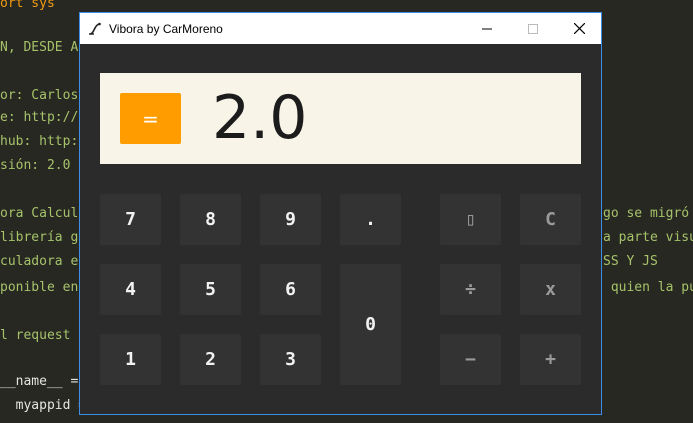 The width and height of the screenshot is (693, 423). Describe the element at coordinates (210, 219) in the screenshot. I see `key-8: 8` at that location.